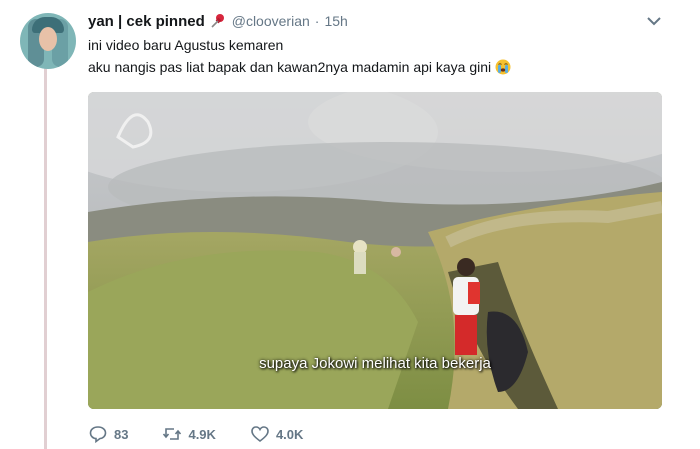 The width and height of the screenshot is (700, 449). What do you see at coordinates (335, 21) in the screenshot?
I see `timestamp: 15h` at bounding box center [335, 21].